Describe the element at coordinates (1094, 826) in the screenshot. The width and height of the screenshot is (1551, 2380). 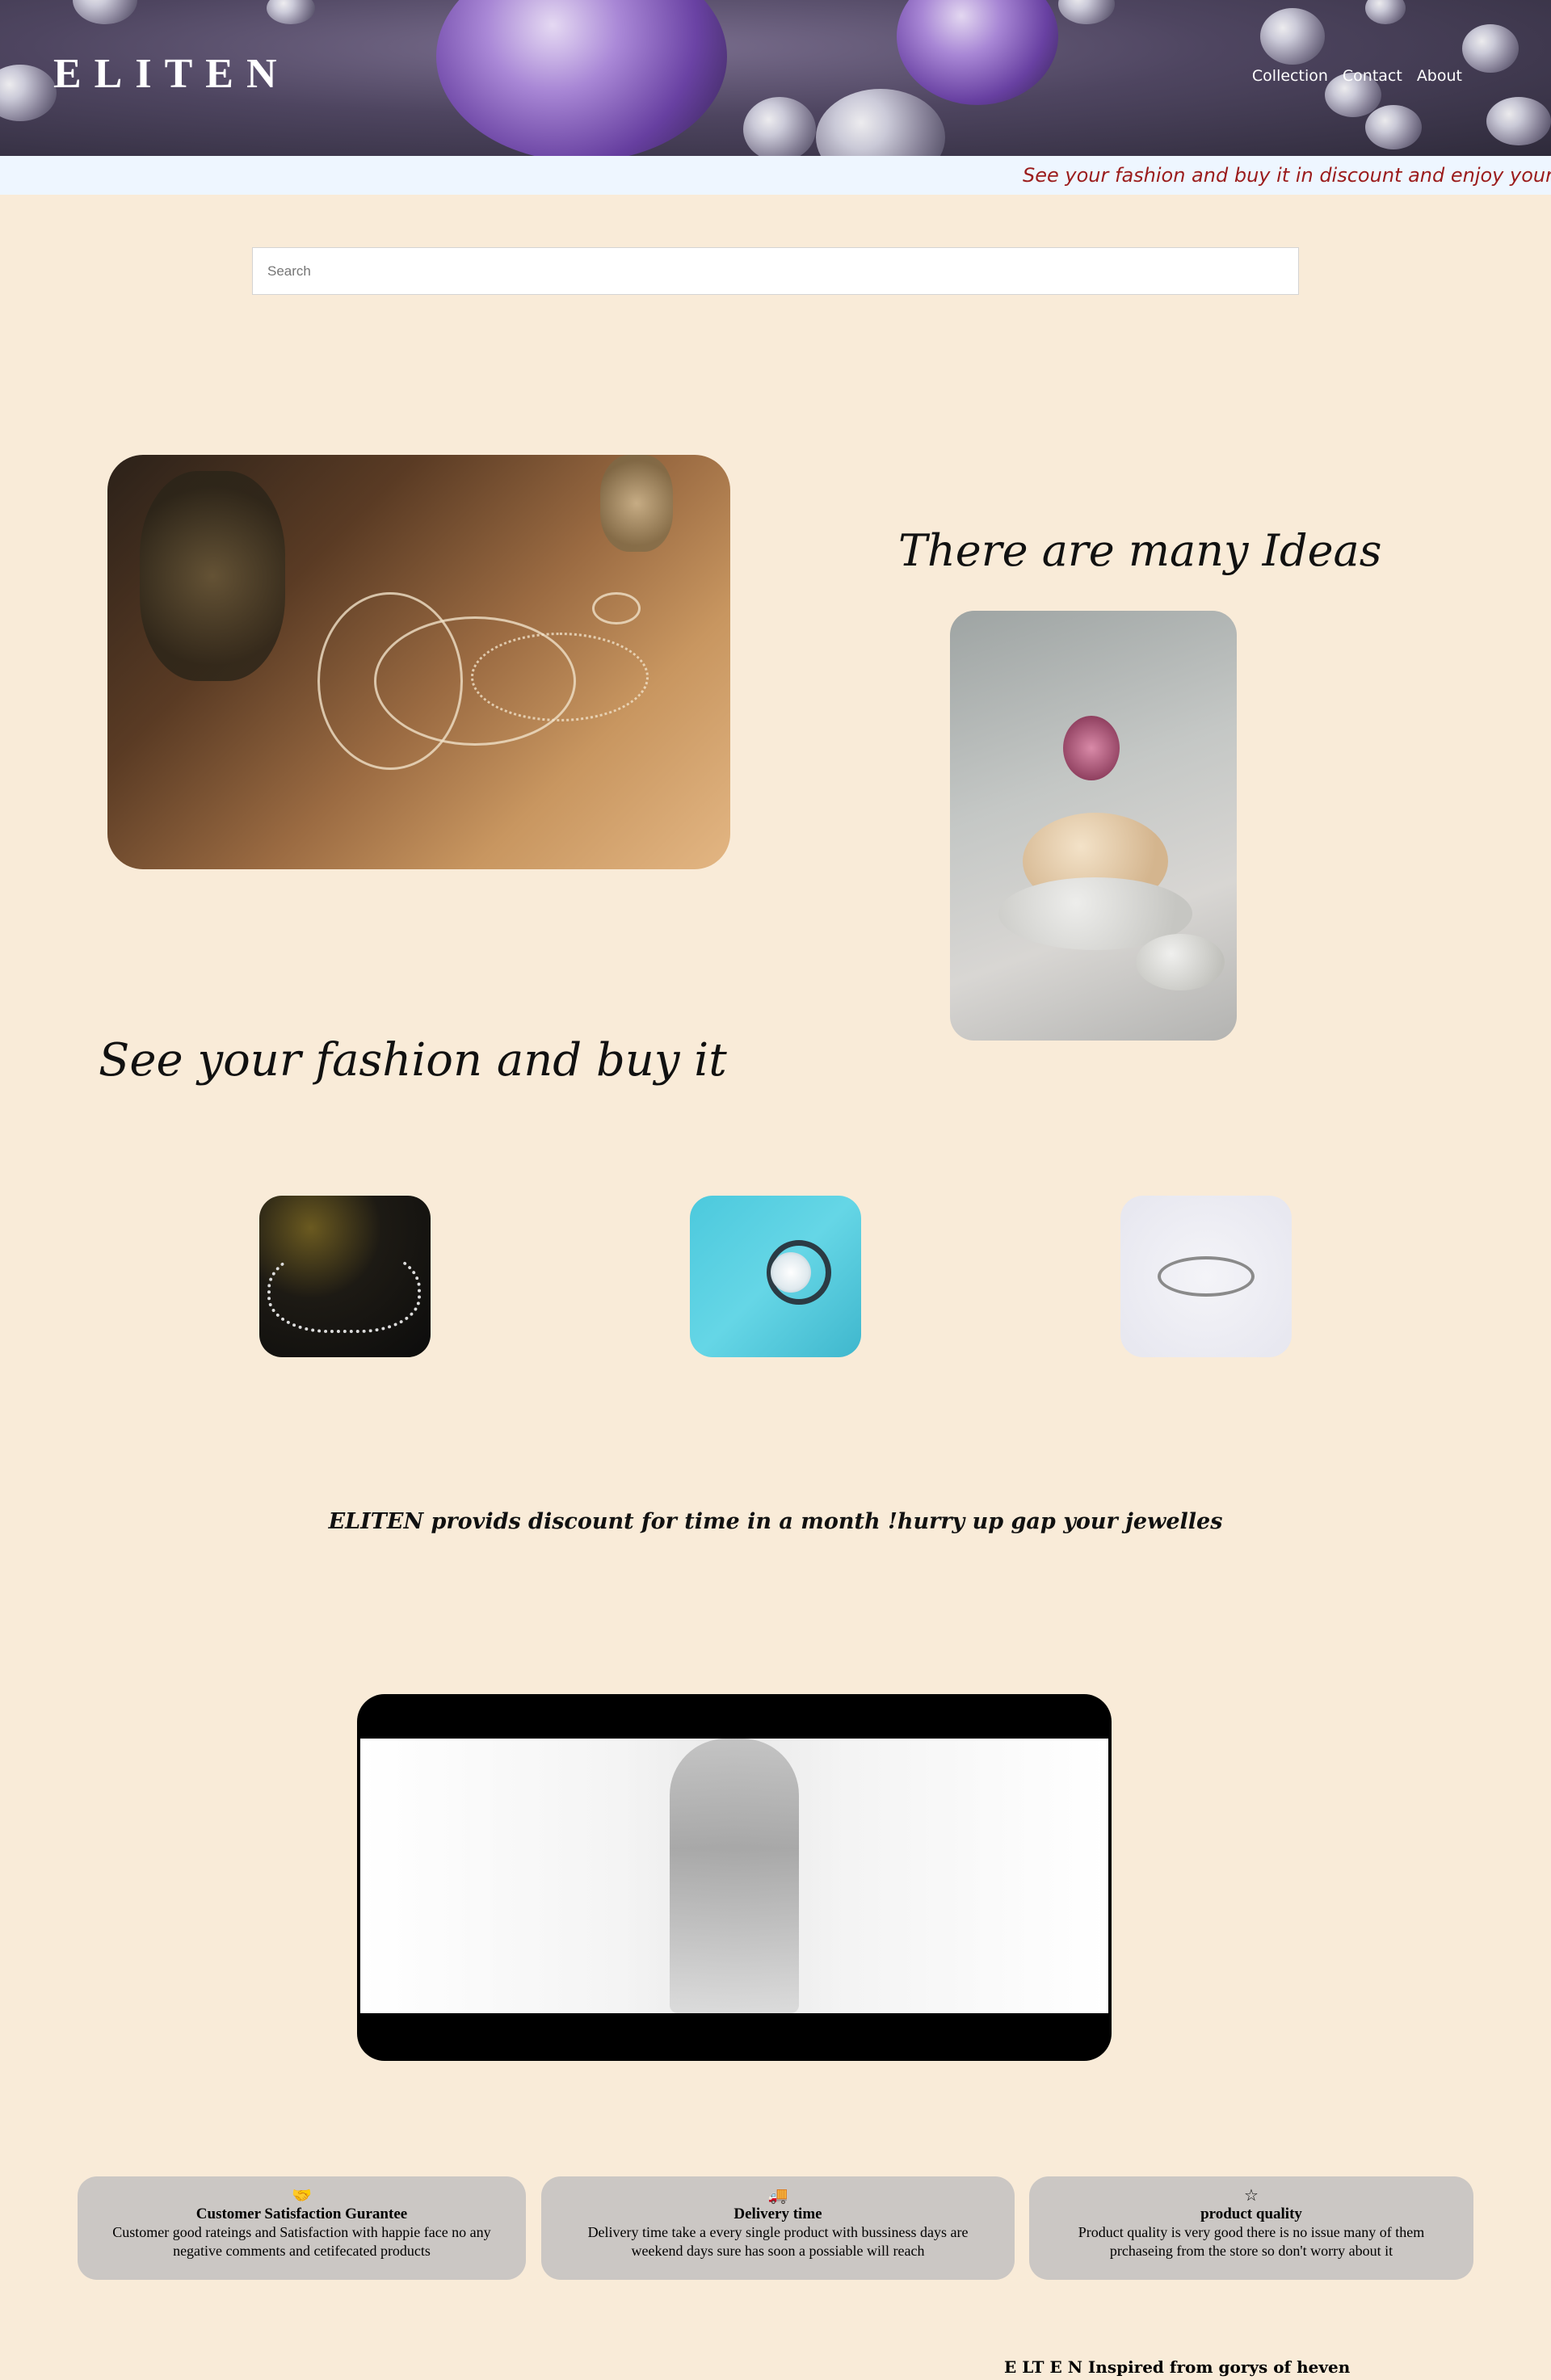
I see `ring-stones-photo` at that location.